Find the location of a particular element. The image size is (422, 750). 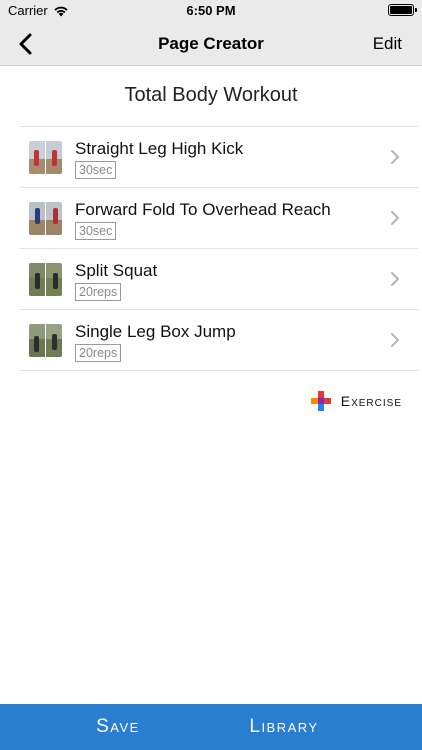

add-exercise-button: Exercise is located at coordinates (356, 401).